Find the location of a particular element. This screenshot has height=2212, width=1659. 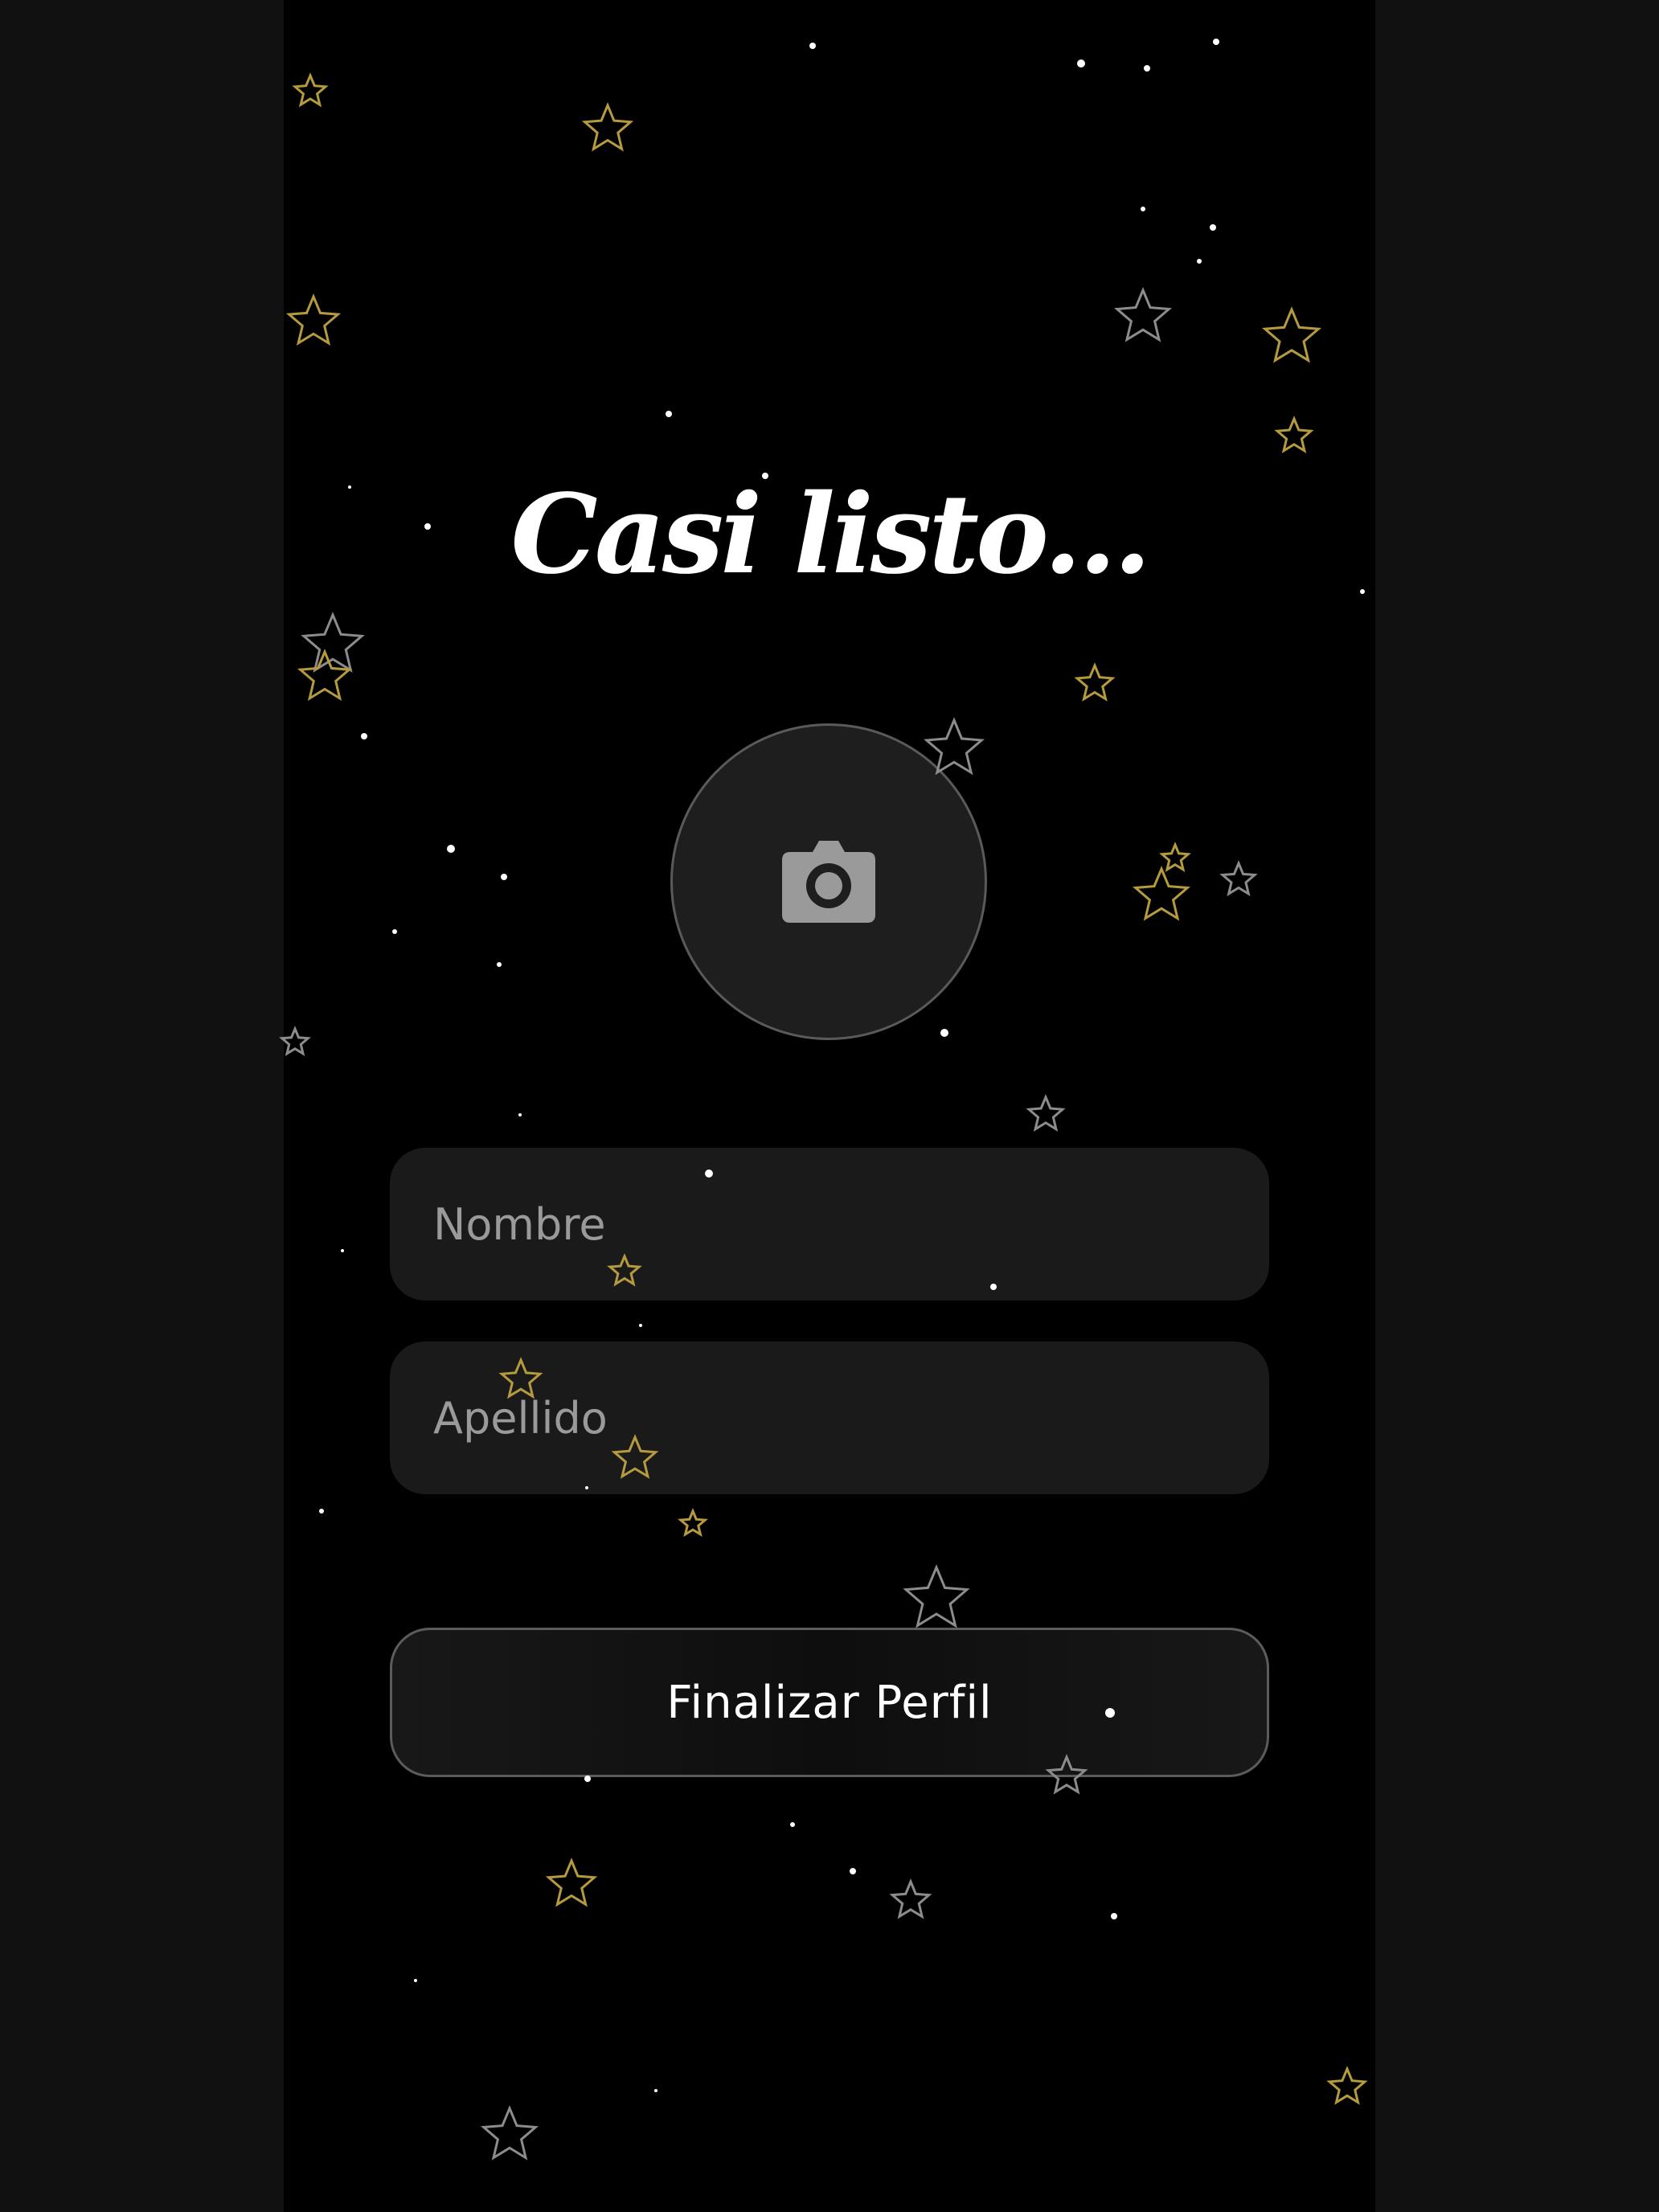

camera-icon is located at coordinates (828, 882).